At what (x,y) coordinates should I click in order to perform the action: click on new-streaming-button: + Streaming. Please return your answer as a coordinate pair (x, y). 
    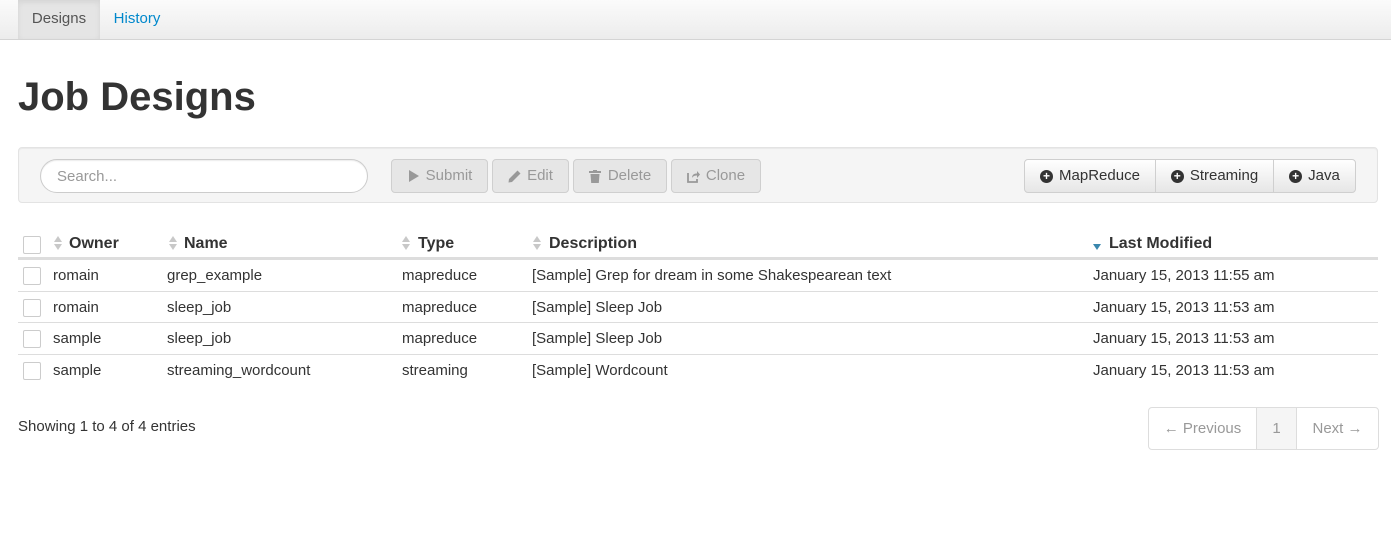
    Looking at the image, I should click on (1214, 176).